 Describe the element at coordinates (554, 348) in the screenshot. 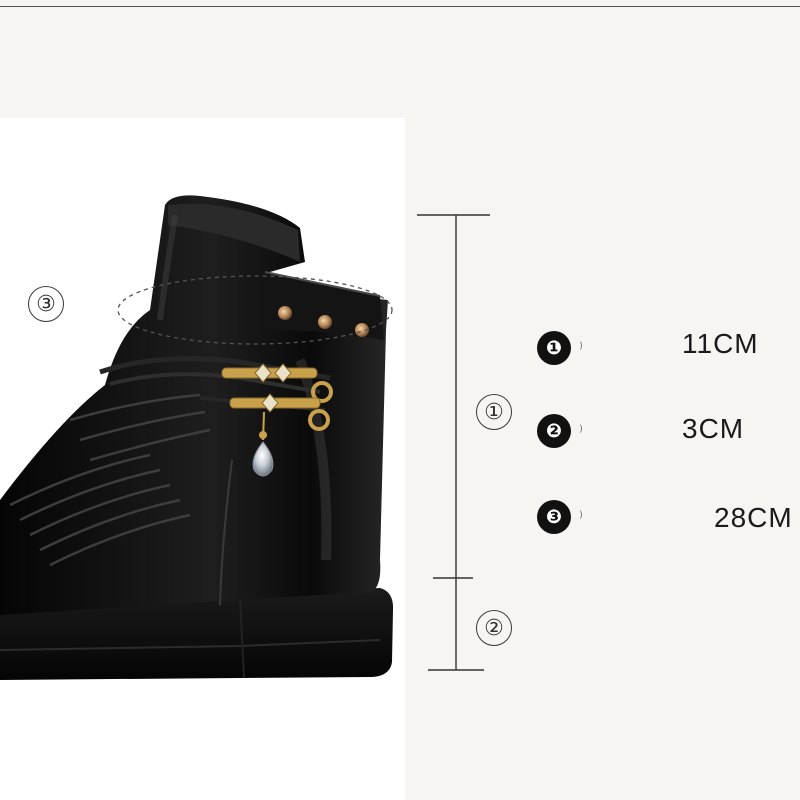

I see `height-badge: ❶` at that location.